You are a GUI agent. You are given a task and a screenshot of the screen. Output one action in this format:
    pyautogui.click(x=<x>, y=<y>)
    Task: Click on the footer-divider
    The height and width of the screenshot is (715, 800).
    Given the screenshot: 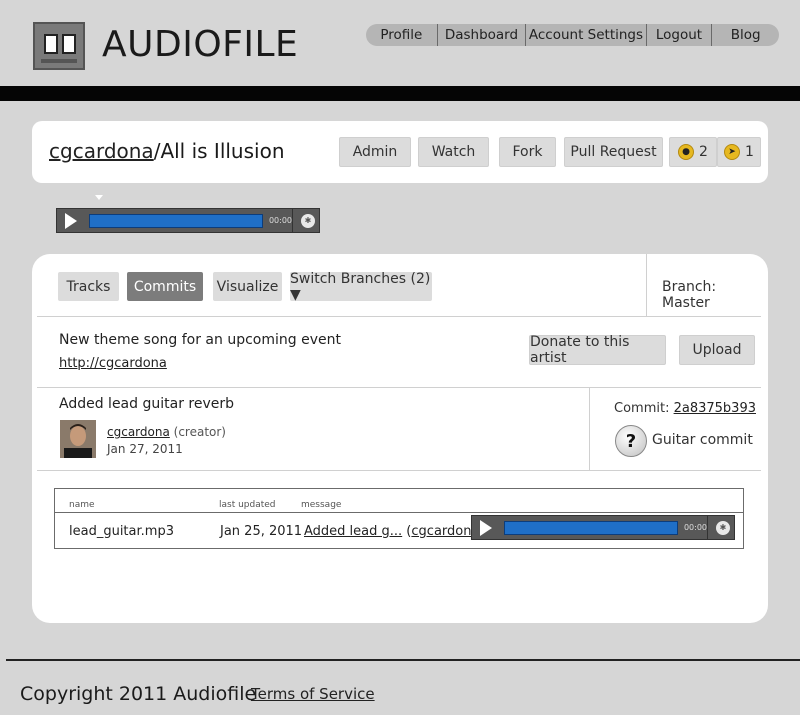 What is the action you would take?
    pyautogui.click(x=403, y=660)
    